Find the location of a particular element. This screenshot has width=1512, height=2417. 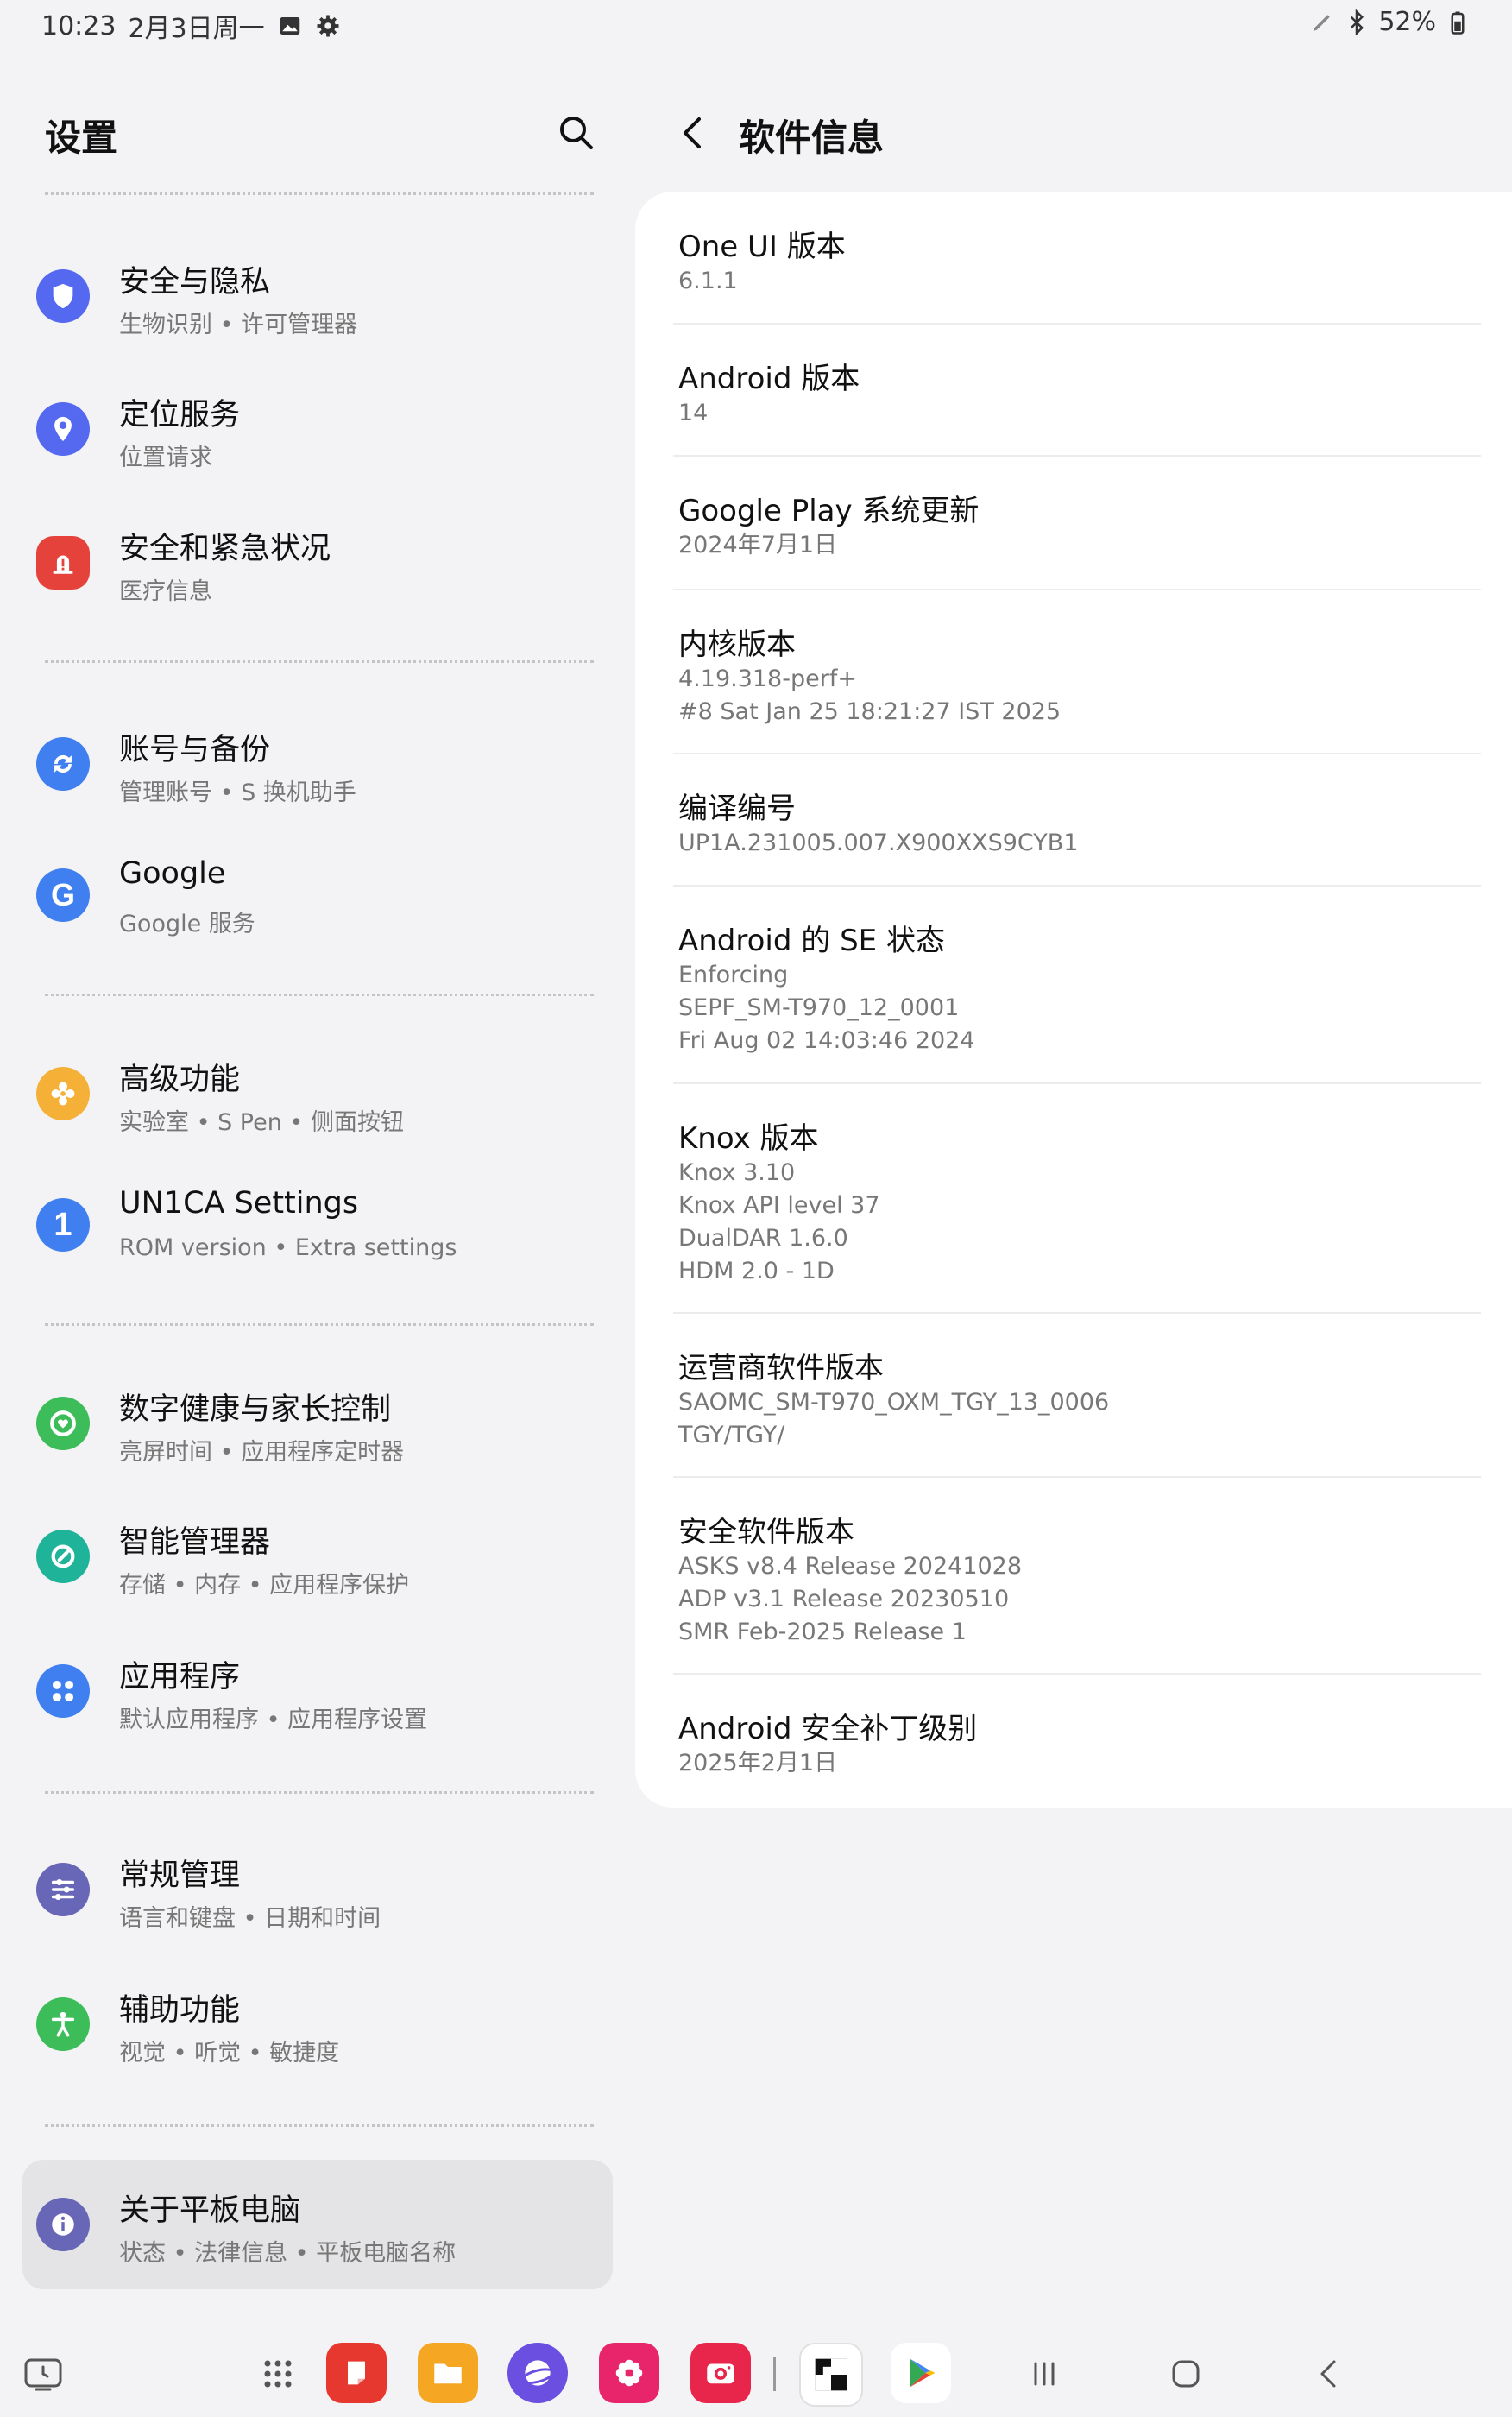

status-bar: 10:23 2月3日周一 52% is located at coordinates (756, 24).